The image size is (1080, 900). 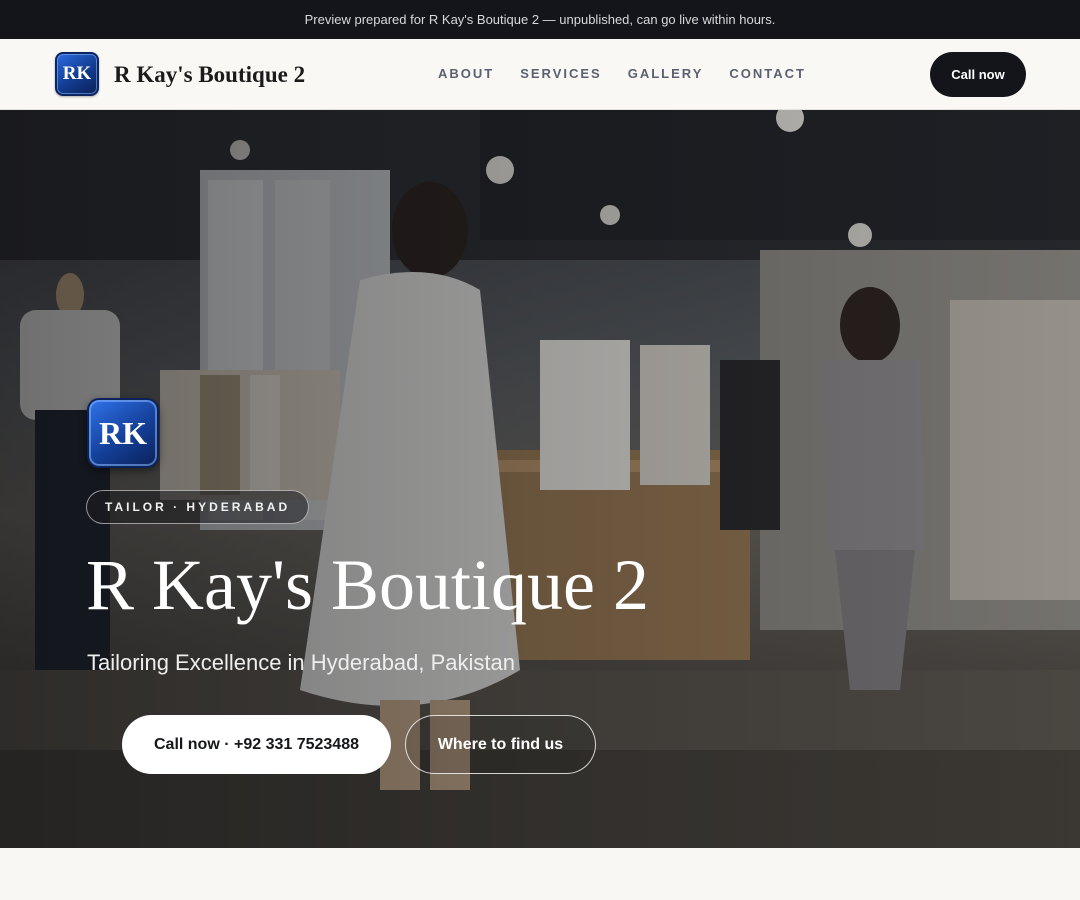 What do you see at coordinates (767, 74) in the screenshot?
I see `nav-link-contact: CONTACT` at bounding box center [767, 74].